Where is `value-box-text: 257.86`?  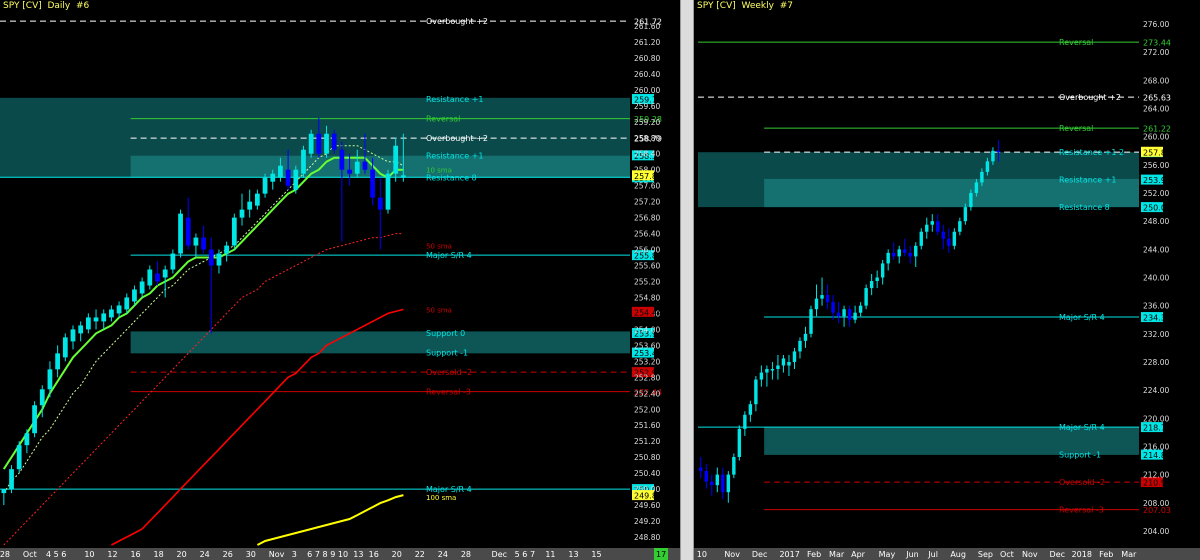
value-box-text: 257.86 is located at coordinates (648, 176).